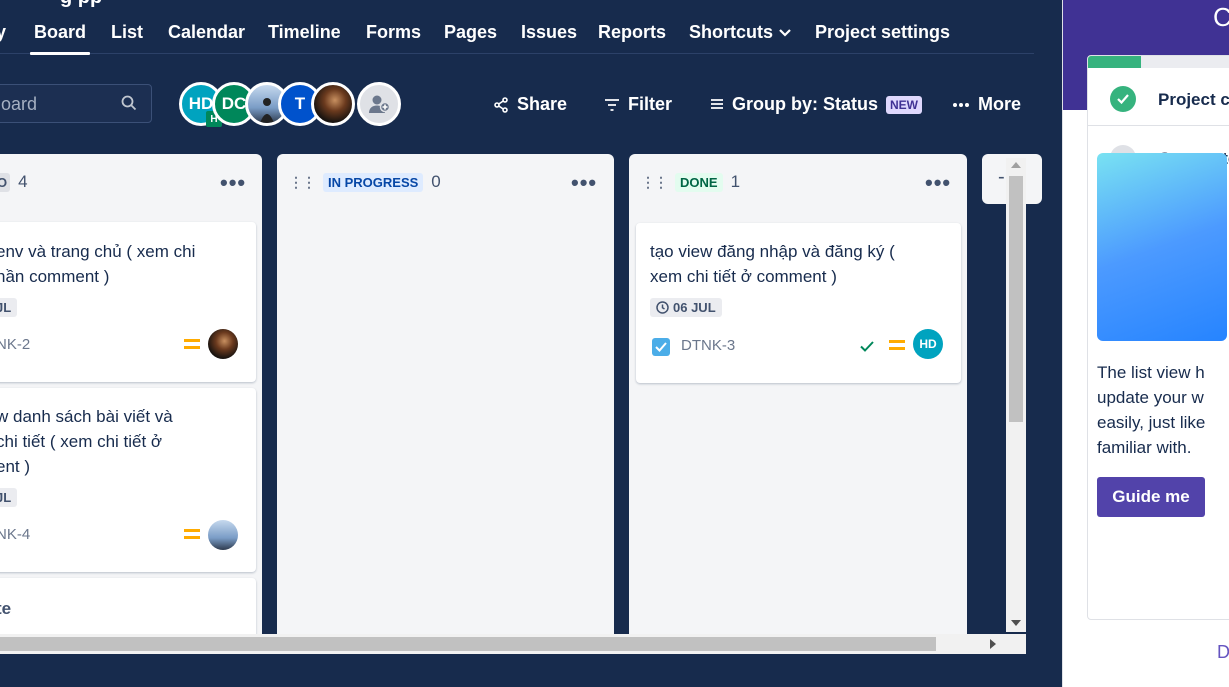 Image resolution: width=1229 pixels, height=687 pixels. Describe the element at coordinates (393, 32) in the screenshot. I see `tab-forms: Forms` at that location.